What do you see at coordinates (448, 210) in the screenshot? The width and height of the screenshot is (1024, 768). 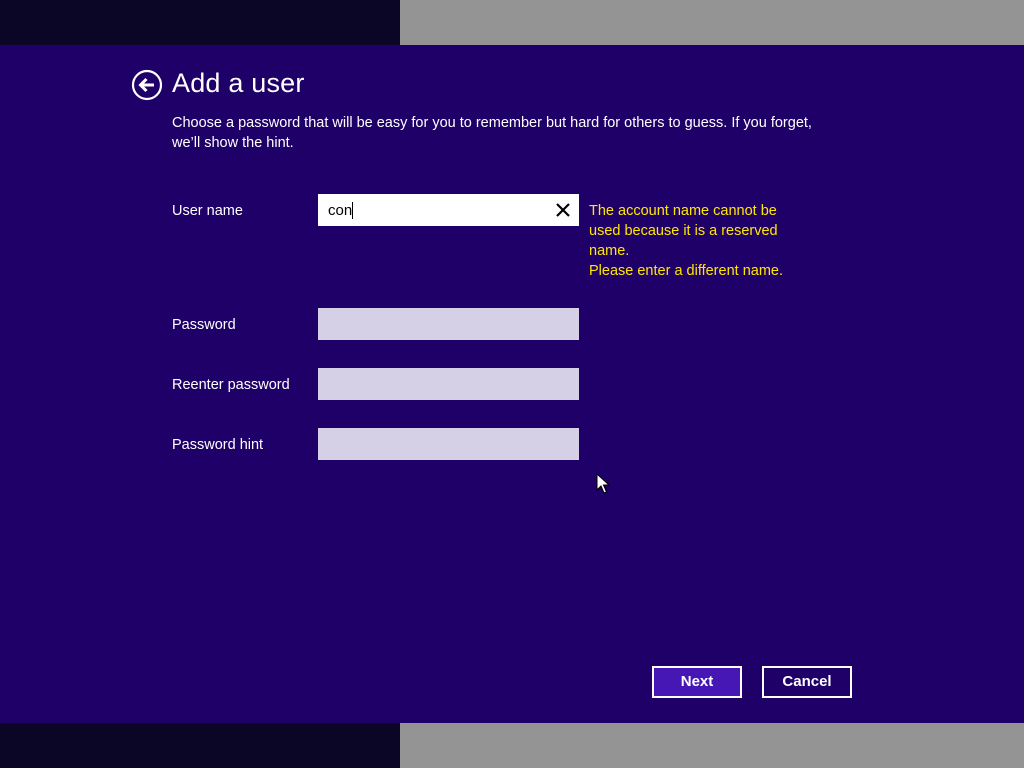 I see `username-field` at bounding box center [448, 210].